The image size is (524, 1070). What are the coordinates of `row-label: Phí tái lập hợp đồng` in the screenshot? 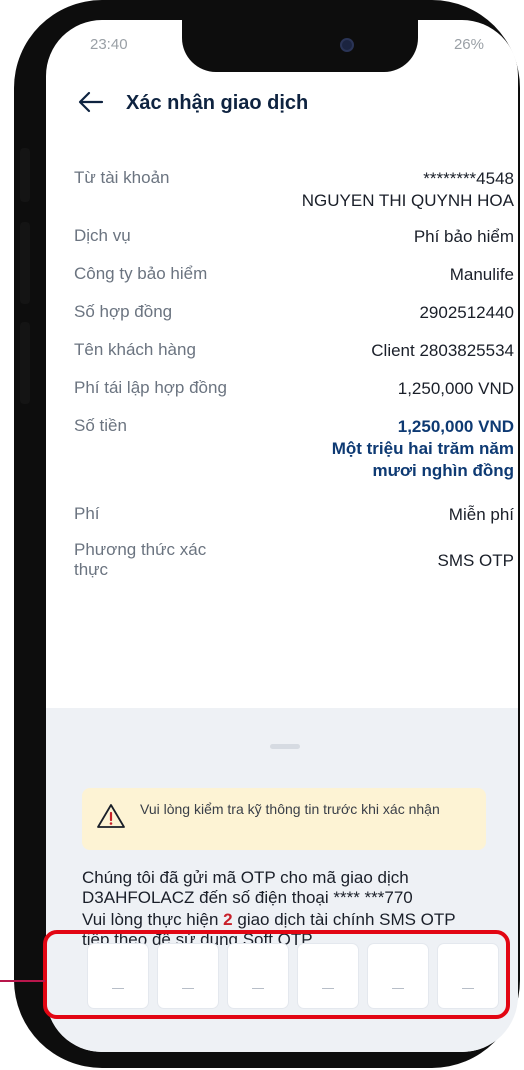 It's located at (150, 387).